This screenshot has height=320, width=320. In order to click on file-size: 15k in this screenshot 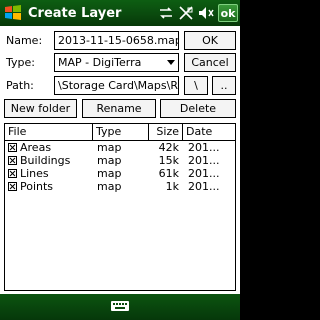, I will do `click(168, 160)`.